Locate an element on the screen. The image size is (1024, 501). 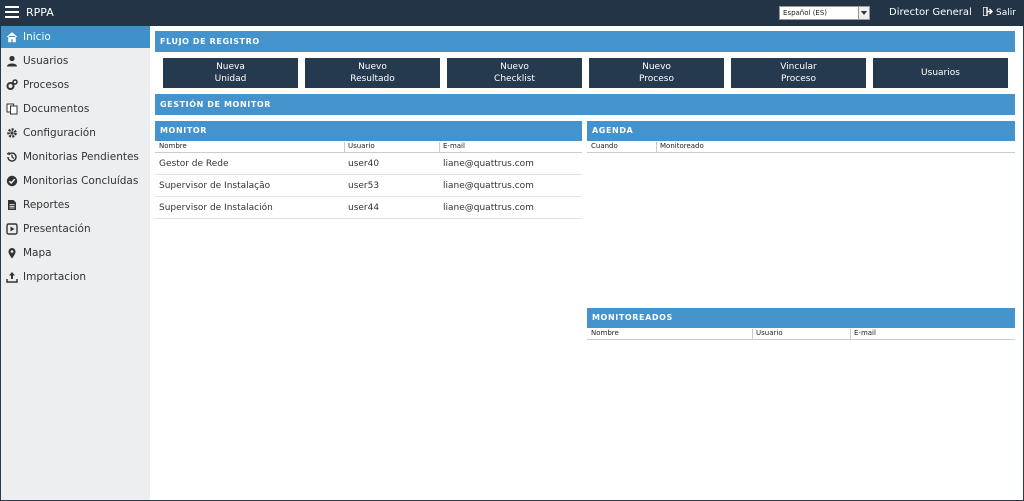
button-label: Nueva Unidad is located at coordinates (230, 73).